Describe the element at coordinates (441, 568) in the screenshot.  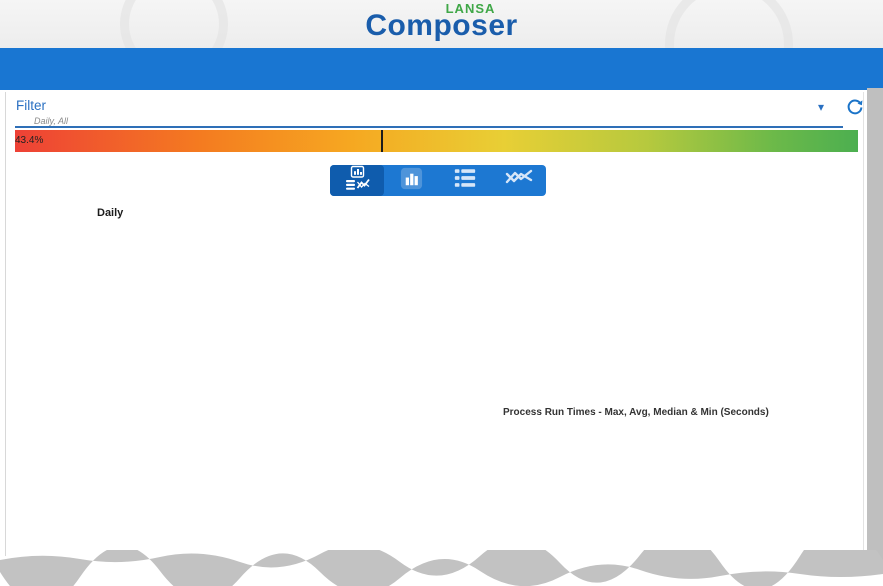
I see `torn-edge-bottom` at that location.